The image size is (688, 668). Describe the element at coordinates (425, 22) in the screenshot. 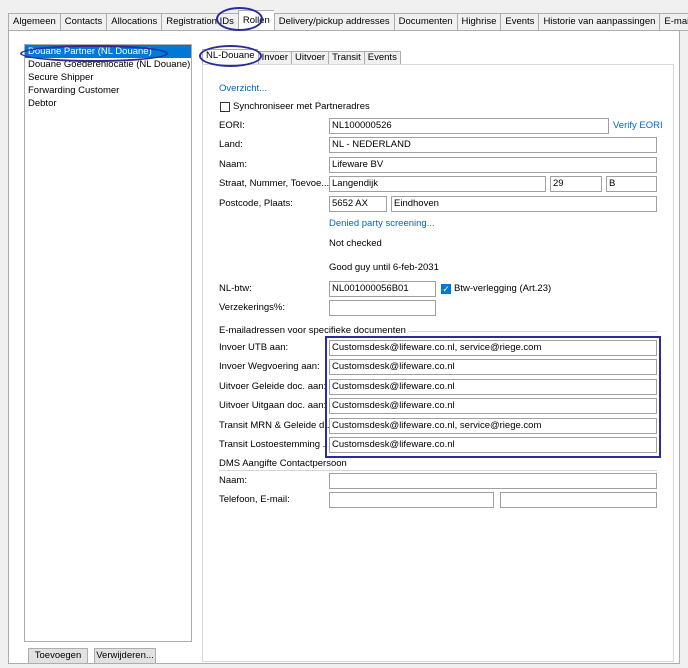

I see `tab-documenten: Documenten` at that location.